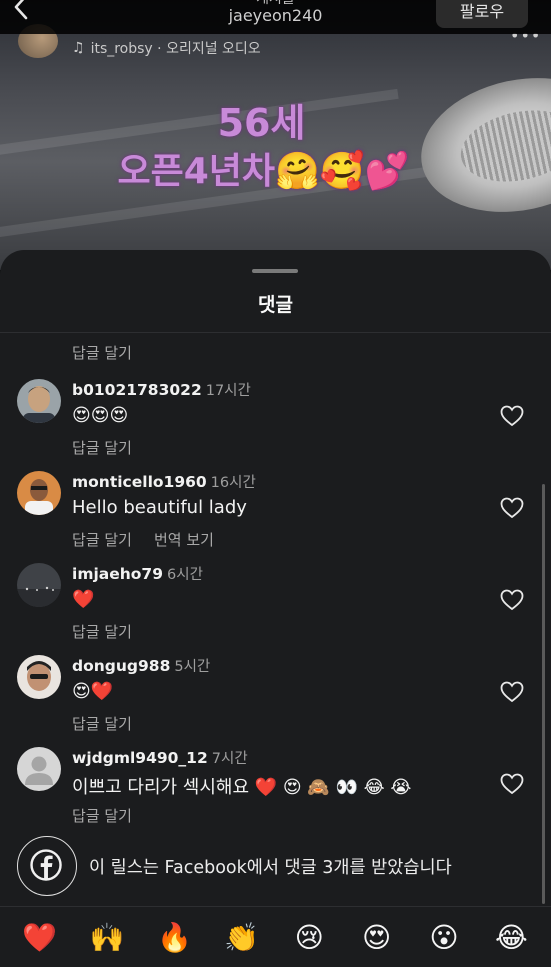 Image resolution: width=551 pixels, height=967 pixels. What do you see at coordinates (229, 759) in the screenshot?
I see `comment-time: 7시간` at bounding box center [229, 759].